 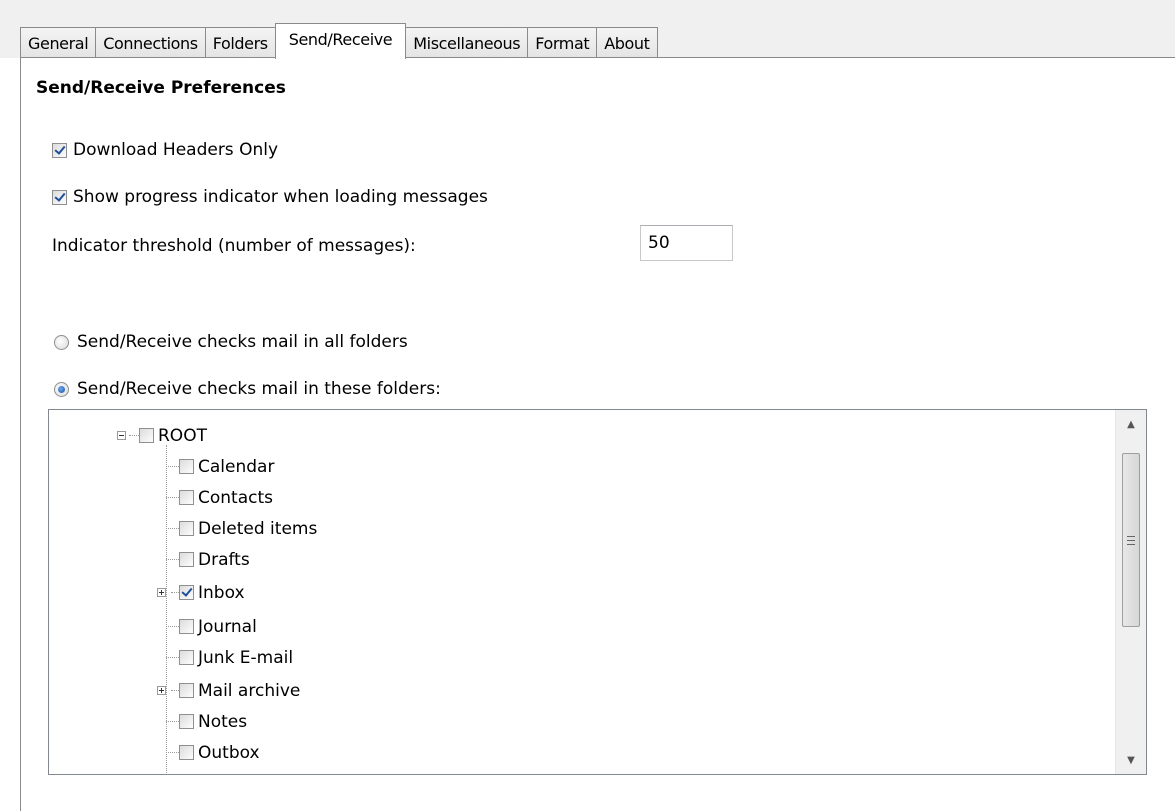 What do you see at coordinates (59, 150) in the screenshot?
I see `download-headers-checkbox` at bounding box center [59, 150].